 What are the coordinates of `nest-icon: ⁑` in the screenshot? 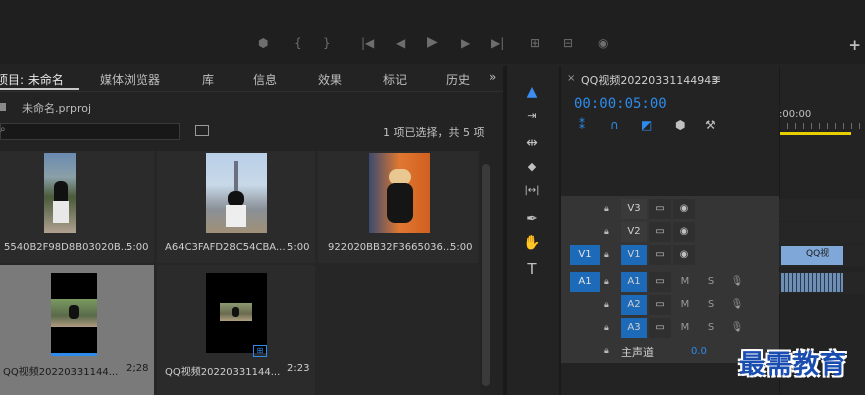 It's located at (582, 125).